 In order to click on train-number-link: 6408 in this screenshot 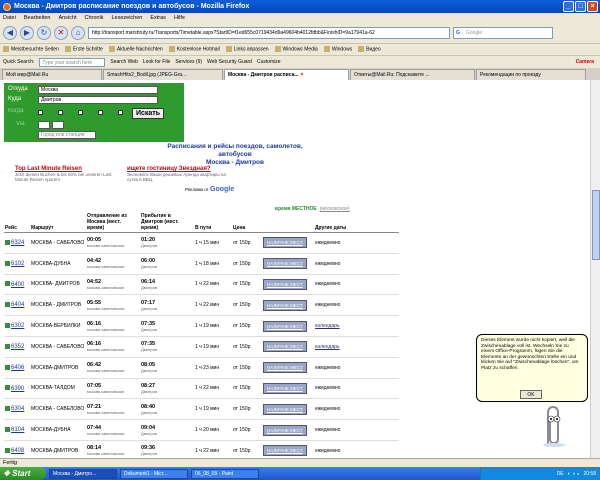, I will do `click(14, 450)`.